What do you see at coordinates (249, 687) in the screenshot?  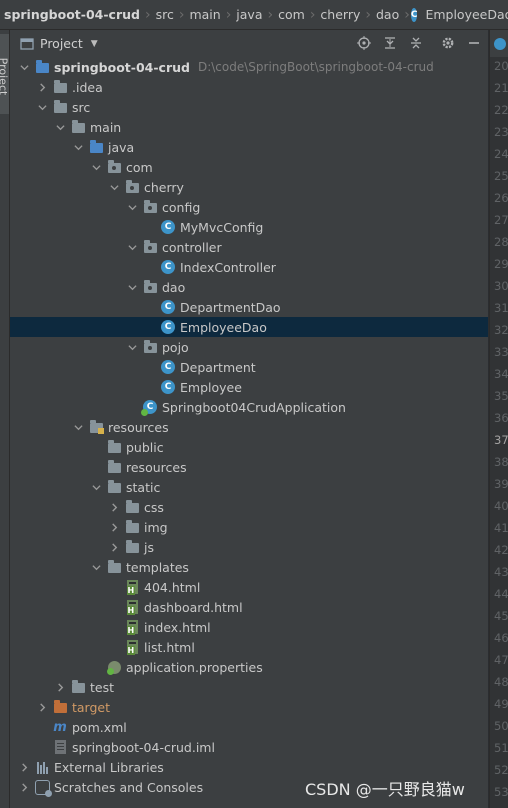 I see `tree-item-test: test` at bounding box center [249, 687].